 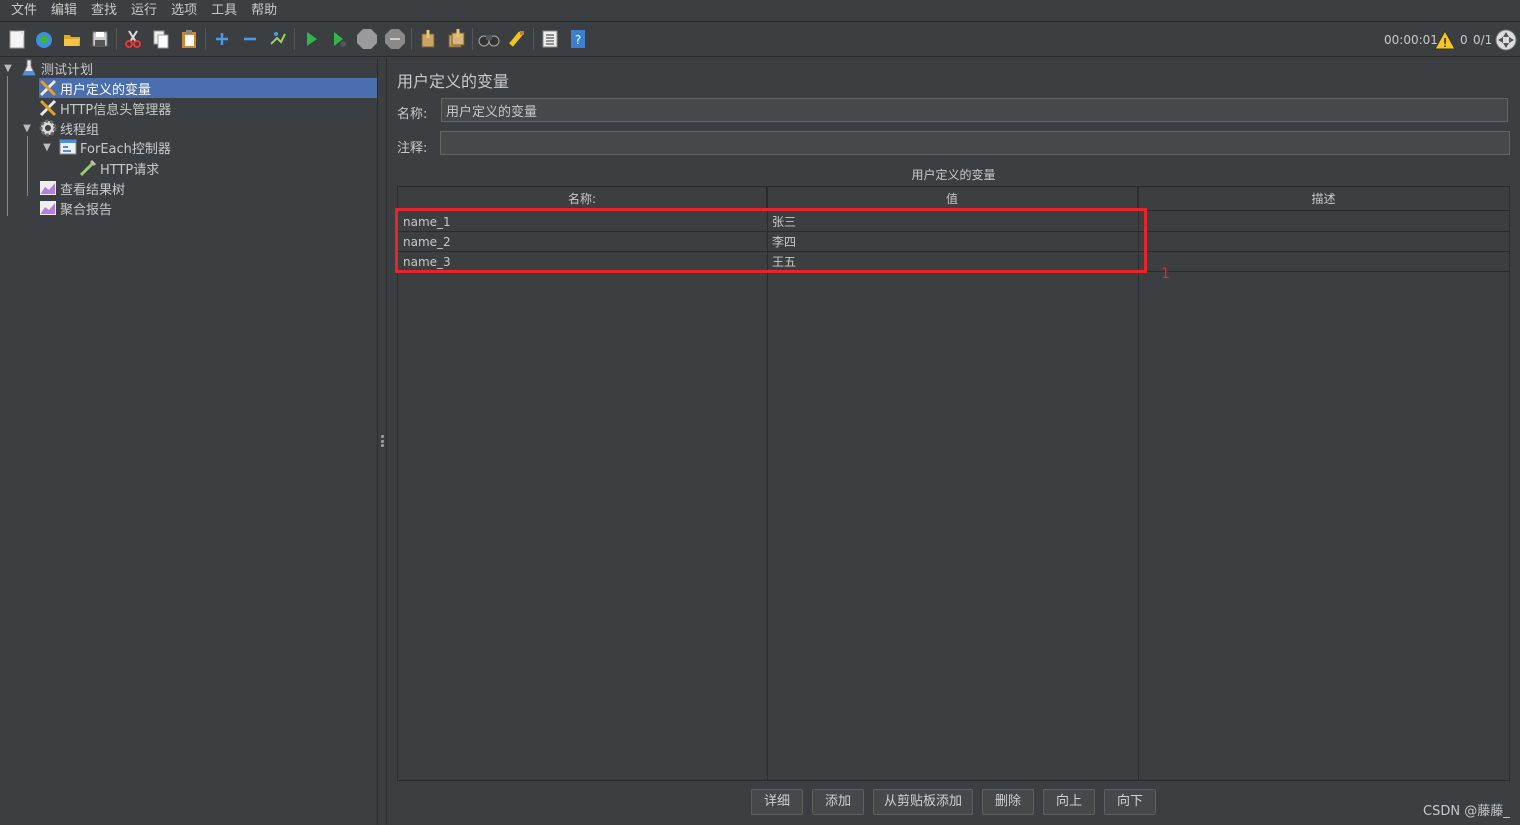 What do you see at coordinates (1130, 802) in the screenshot?
I see `move-down-button: 向下` at bounding box center [1130, 802].